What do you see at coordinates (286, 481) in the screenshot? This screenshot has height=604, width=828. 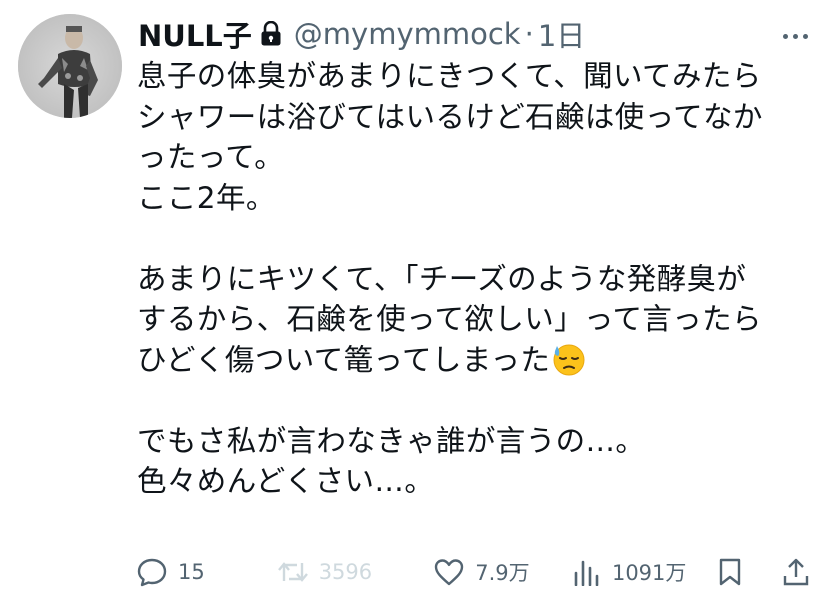 I see `body-line: 色々めんどくさい…。` at bounding box center [286, 481].